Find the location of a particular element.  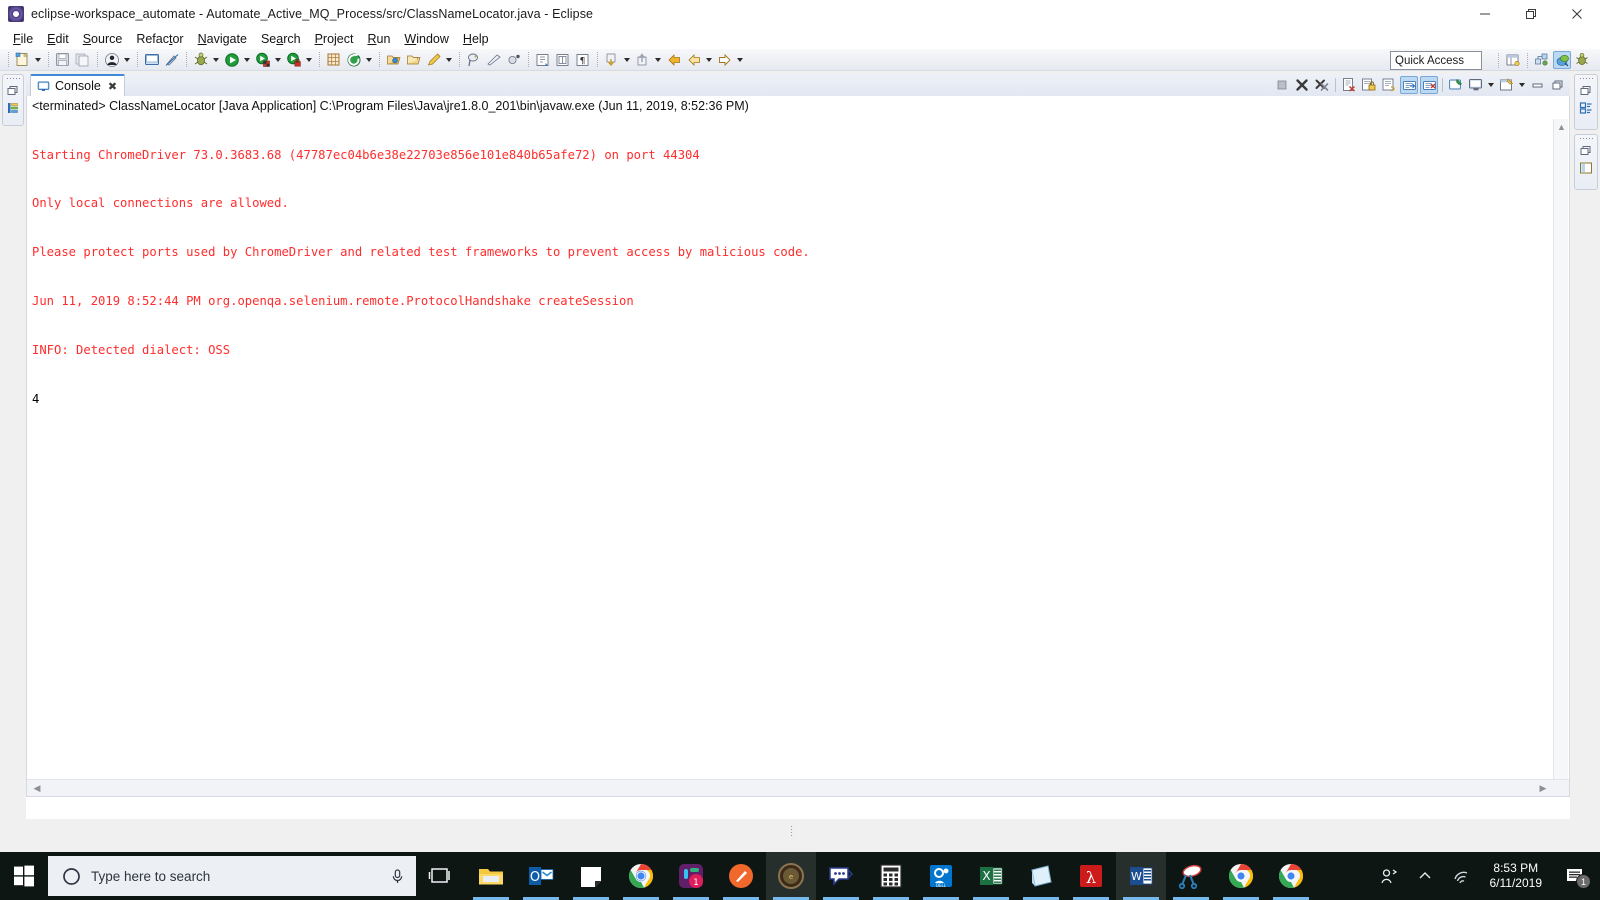

scroll-lock-icon is located at coordinates (1369, 85).